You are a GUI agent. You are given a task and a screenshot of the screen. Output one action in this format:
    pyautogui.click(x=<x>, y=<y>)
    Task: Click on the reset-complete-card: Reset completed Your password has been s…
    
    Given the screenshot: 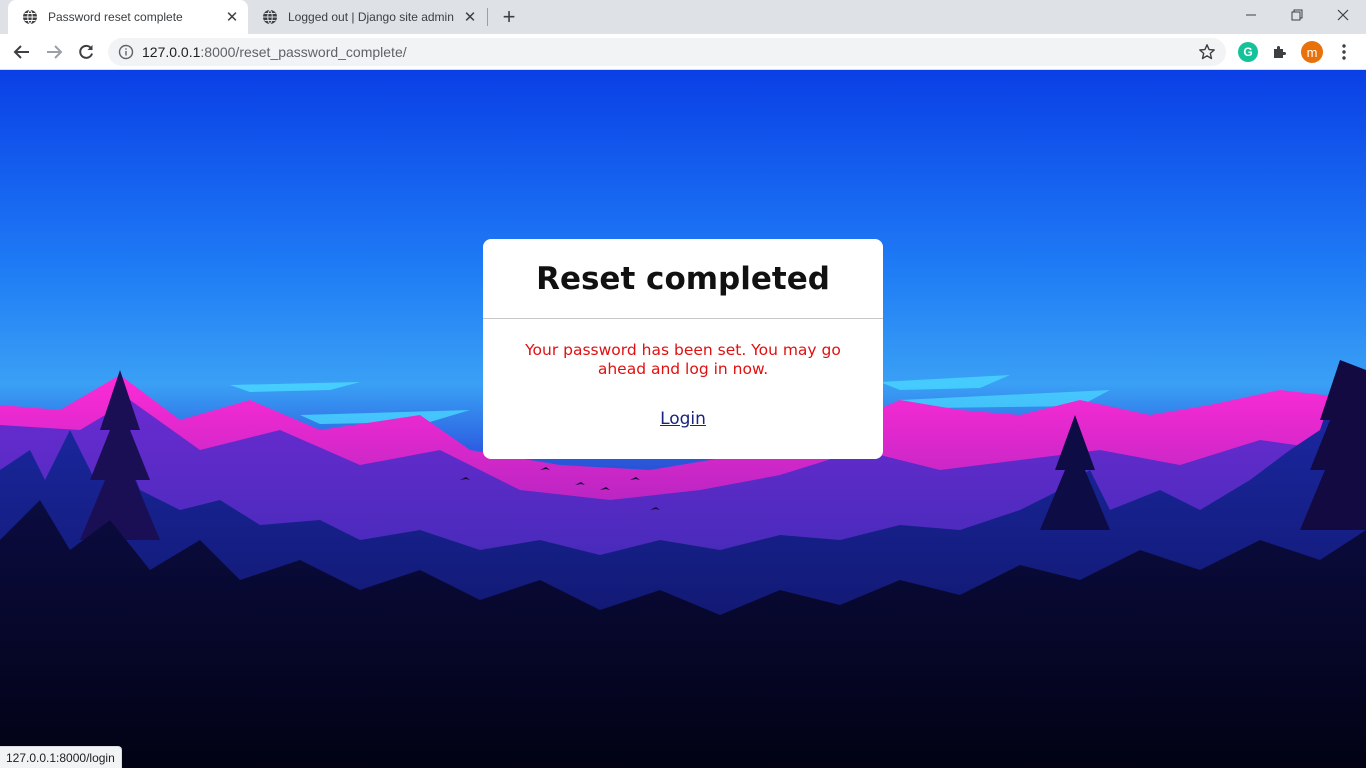 What is the action you would take?
    pyautogui.click(x=683, y=349)
    